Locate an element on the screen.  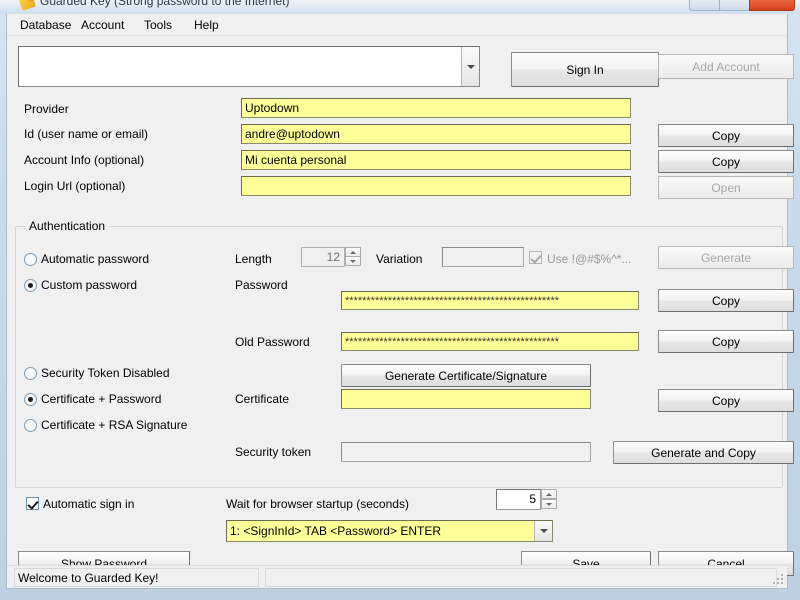
certificate-input is located at coordinates (466, 399).